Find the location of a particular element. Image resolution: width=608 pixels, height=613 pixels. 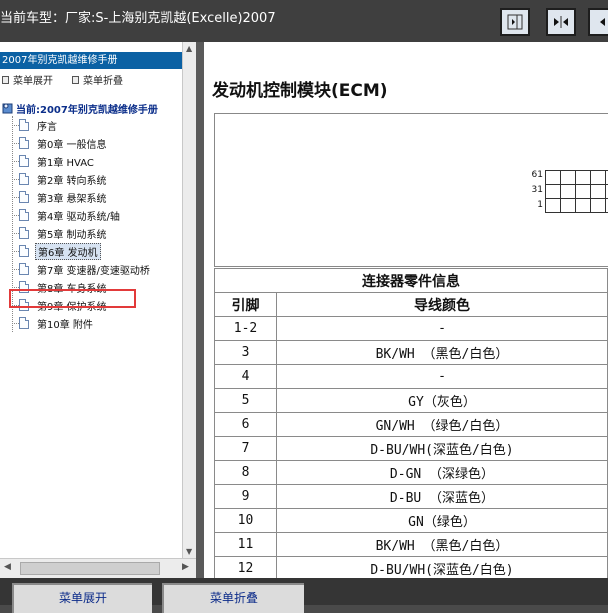

table-row: 7 D-BU/WH(深蓝色/白色) is located at coordinates (411, 448).